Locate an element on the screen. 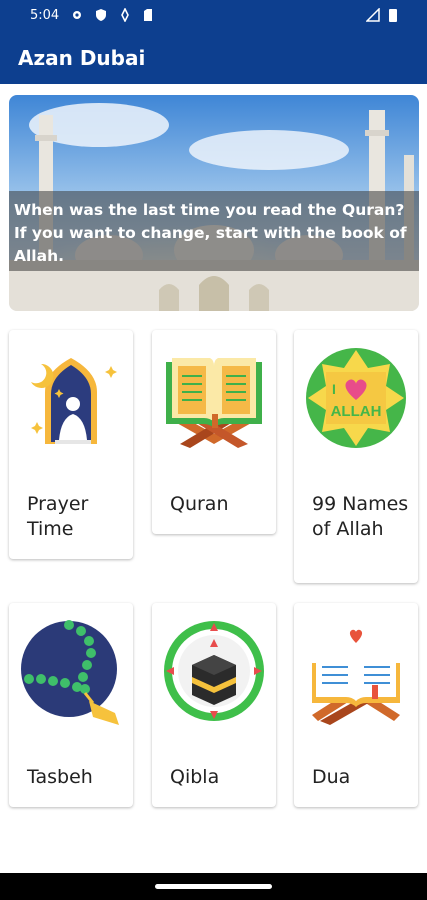 The image size is (427, 900). home-gesture-handle is located at coordinates (213, 886).